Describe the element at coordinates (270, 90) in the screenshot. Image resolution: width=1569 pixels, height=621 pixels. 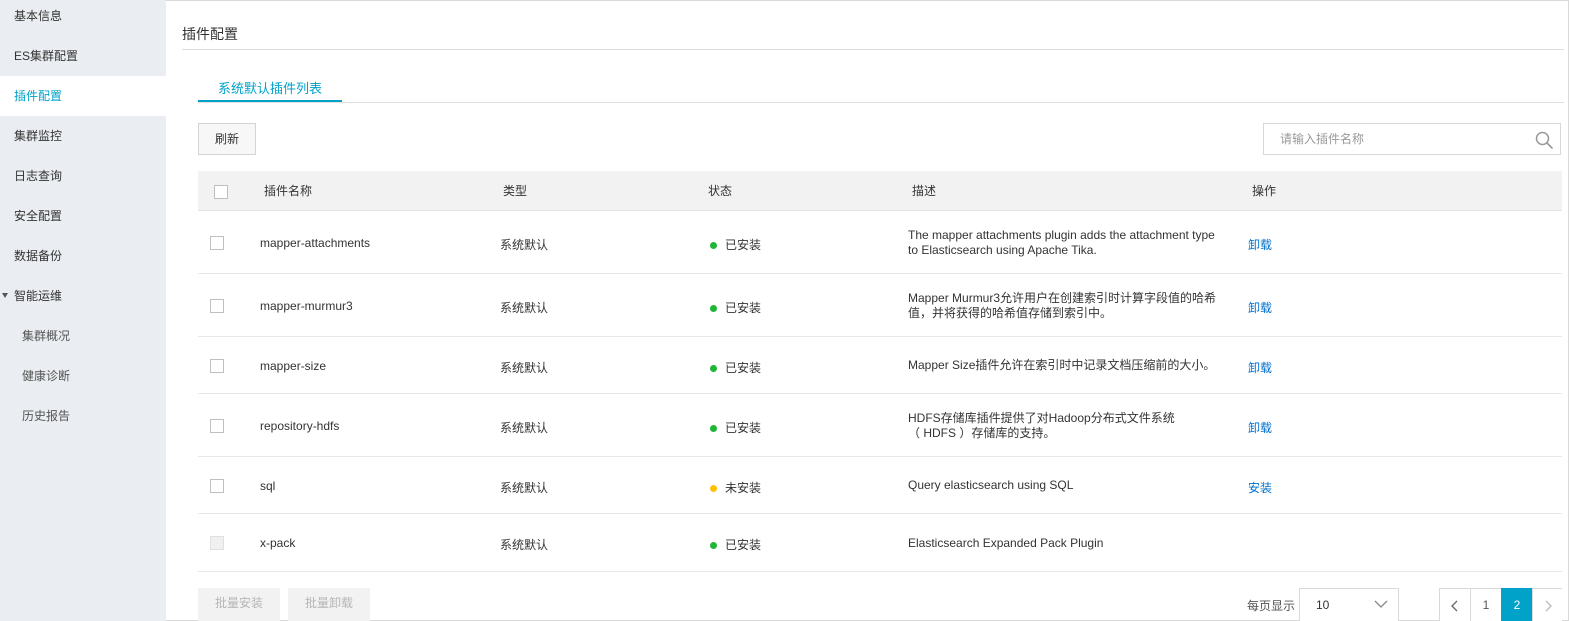
I see `tab-default-plugins: 系统默认插件列表` at that location.